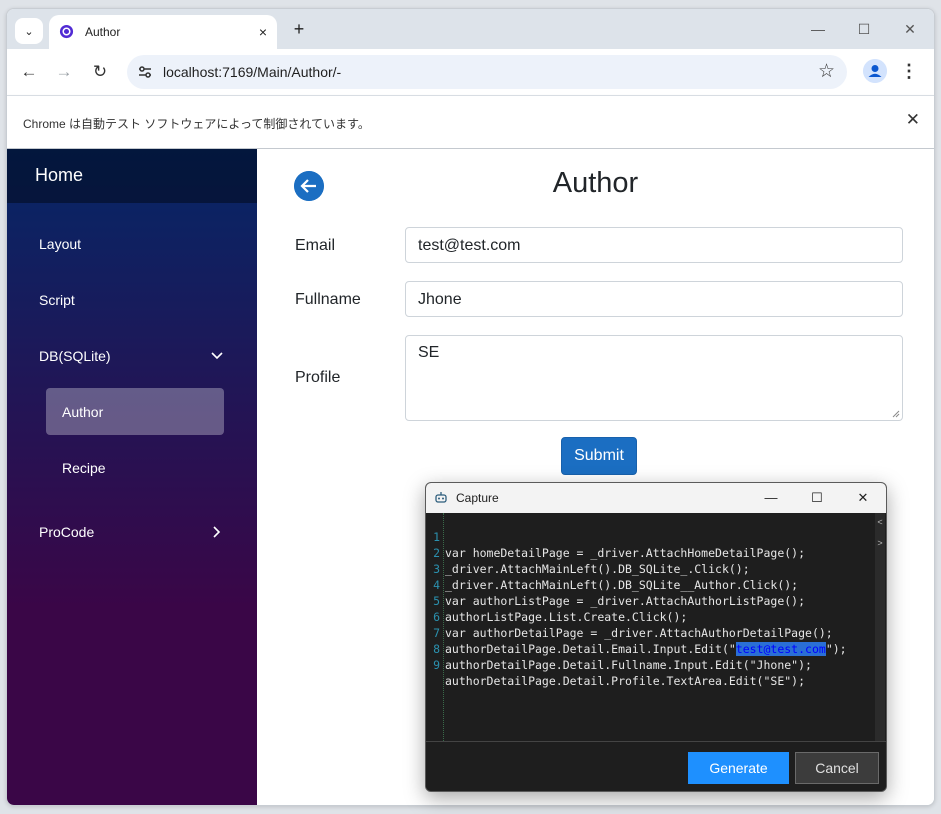 Image resolution: width=941 pixels, height=814 pixels. I want to click on cancel-button: Cancel, so click(837, 768).